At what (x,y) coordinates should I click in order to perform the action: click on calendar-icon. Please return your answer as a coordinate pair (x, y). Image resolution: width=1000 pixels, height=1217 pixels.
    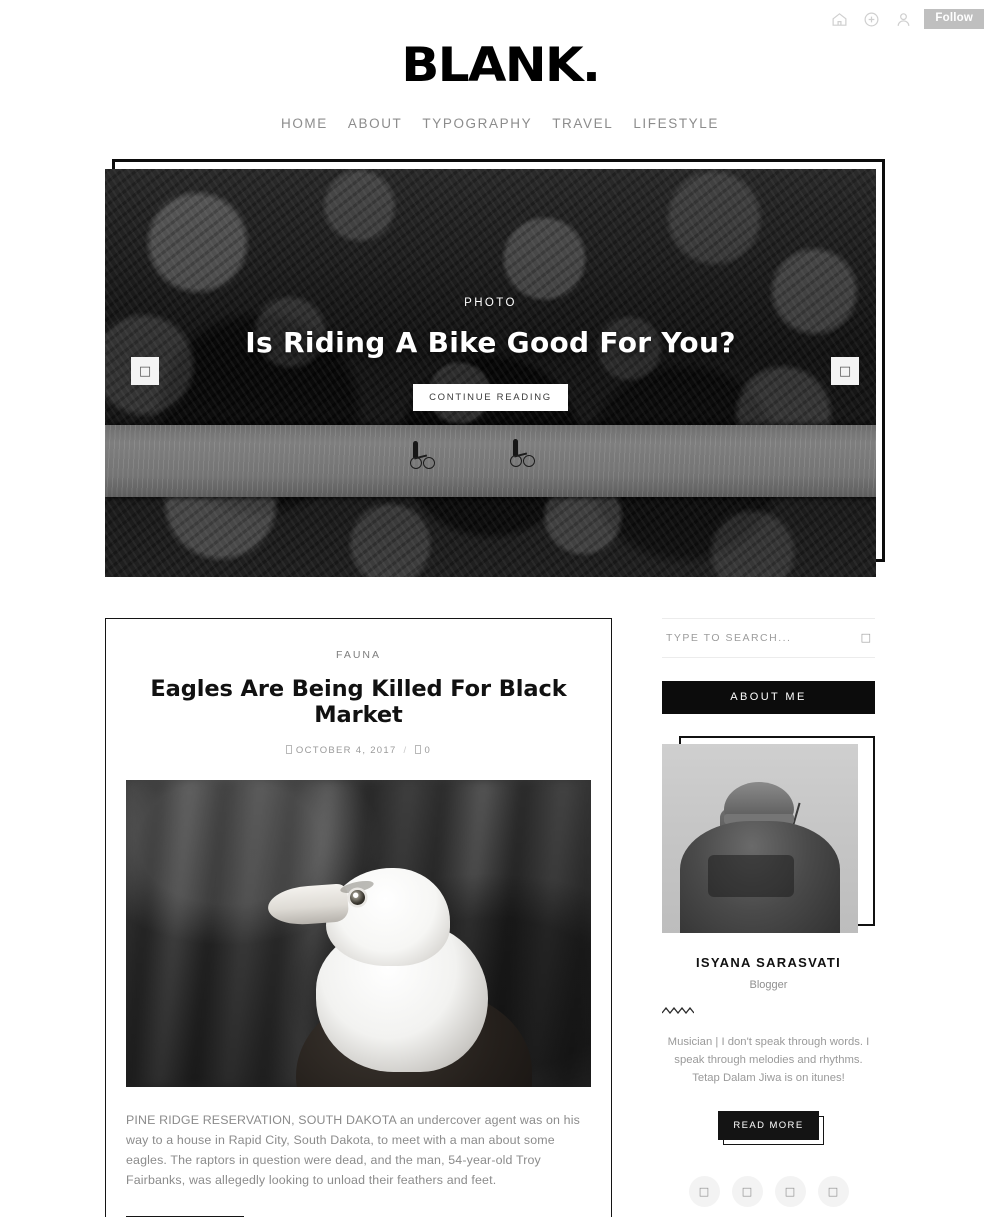
    Looking at the image, I should click on (288, 749).